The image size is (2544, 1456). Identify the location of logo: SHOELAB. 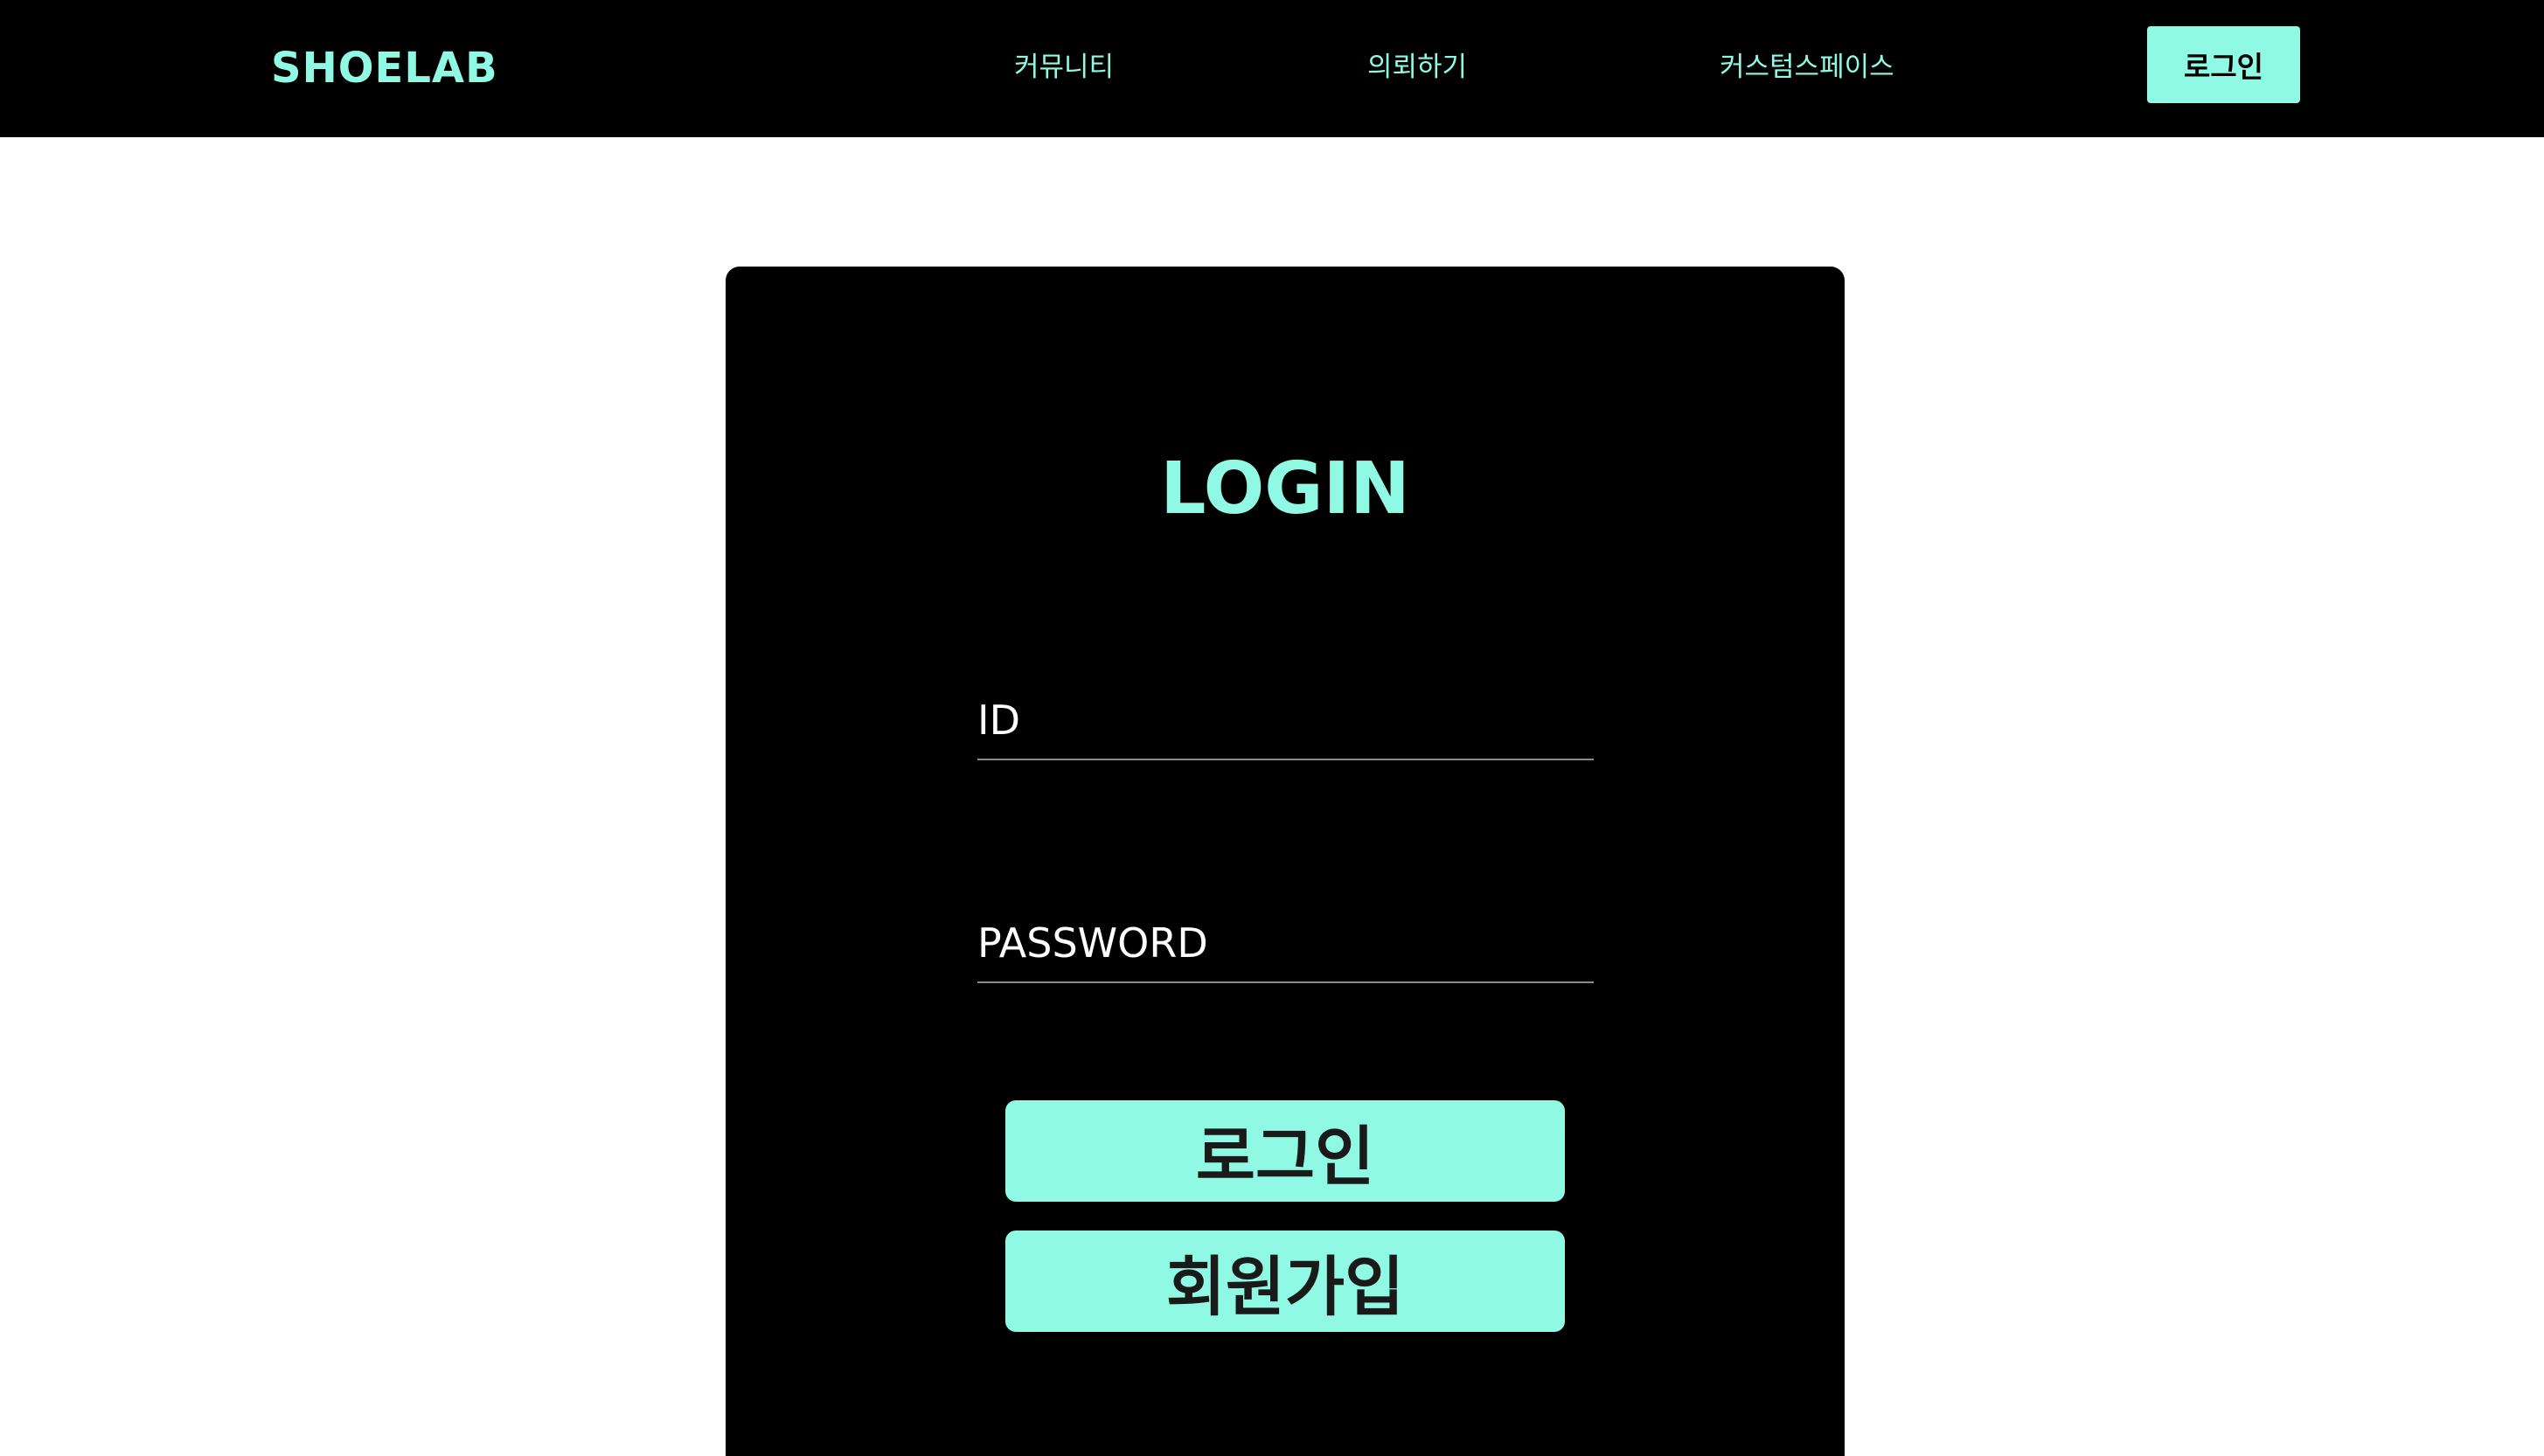
(384, 68).